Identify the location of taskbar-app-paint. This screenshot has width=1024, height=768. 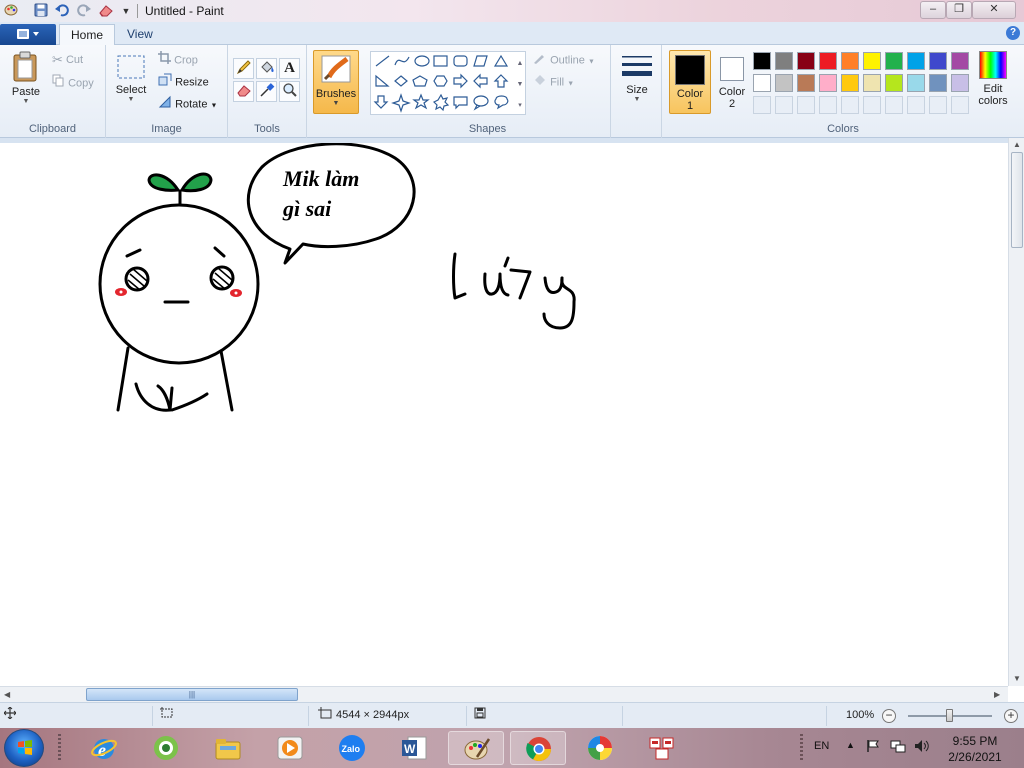
(476, 748).